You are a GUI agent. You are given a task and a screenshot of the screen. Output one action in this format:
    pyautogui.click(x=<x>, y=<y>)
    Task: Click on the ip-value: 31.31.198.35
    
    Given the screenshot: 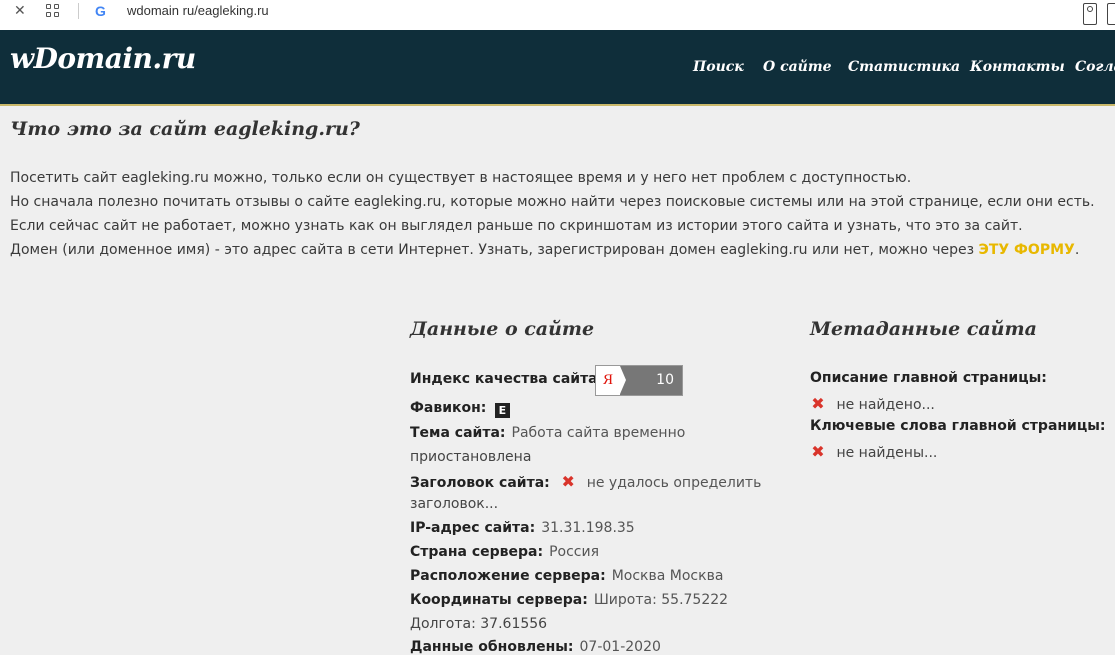 What is the action you would take?
    pyautogui.click(x=588, y=528)
    